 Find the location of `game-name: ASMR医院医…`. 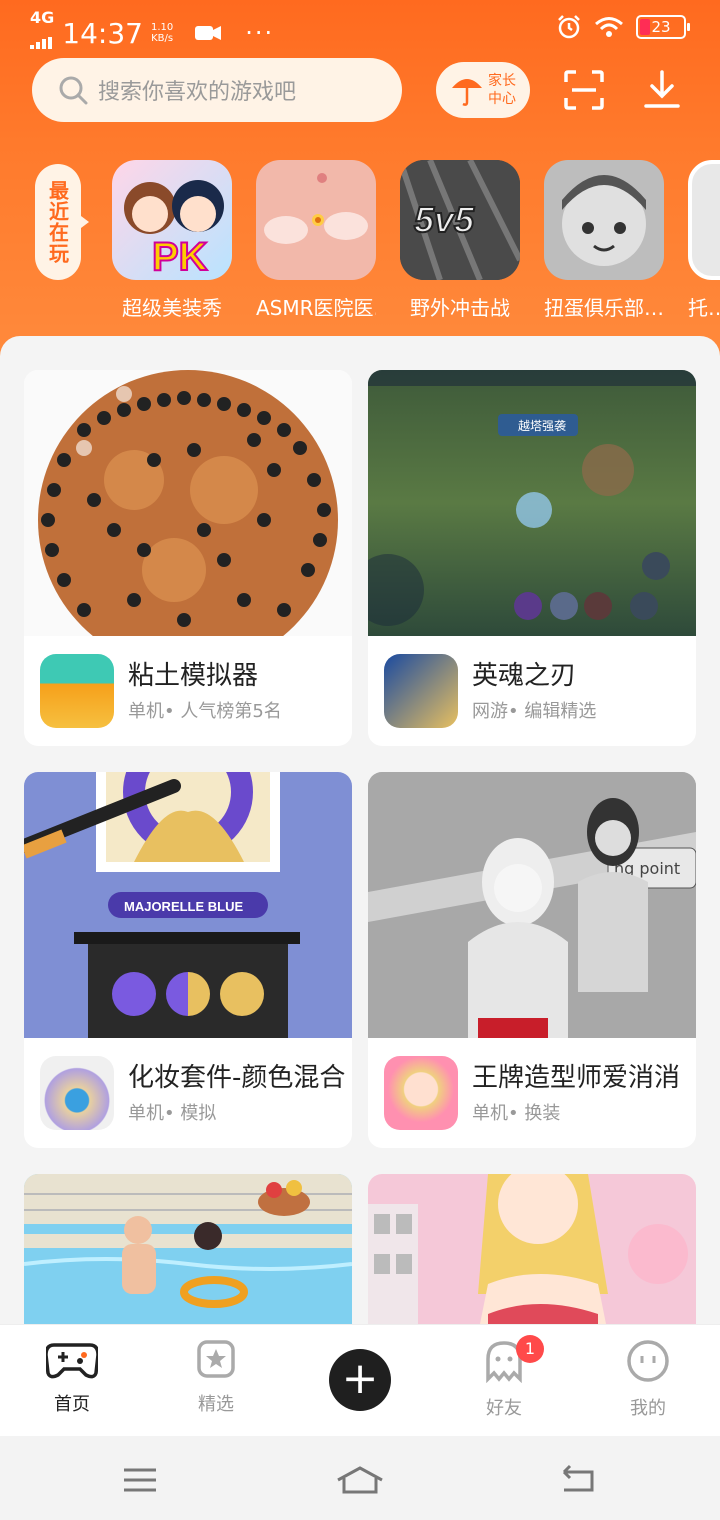

game-name: ASMR医院医… is located at coordinates (316, 308).